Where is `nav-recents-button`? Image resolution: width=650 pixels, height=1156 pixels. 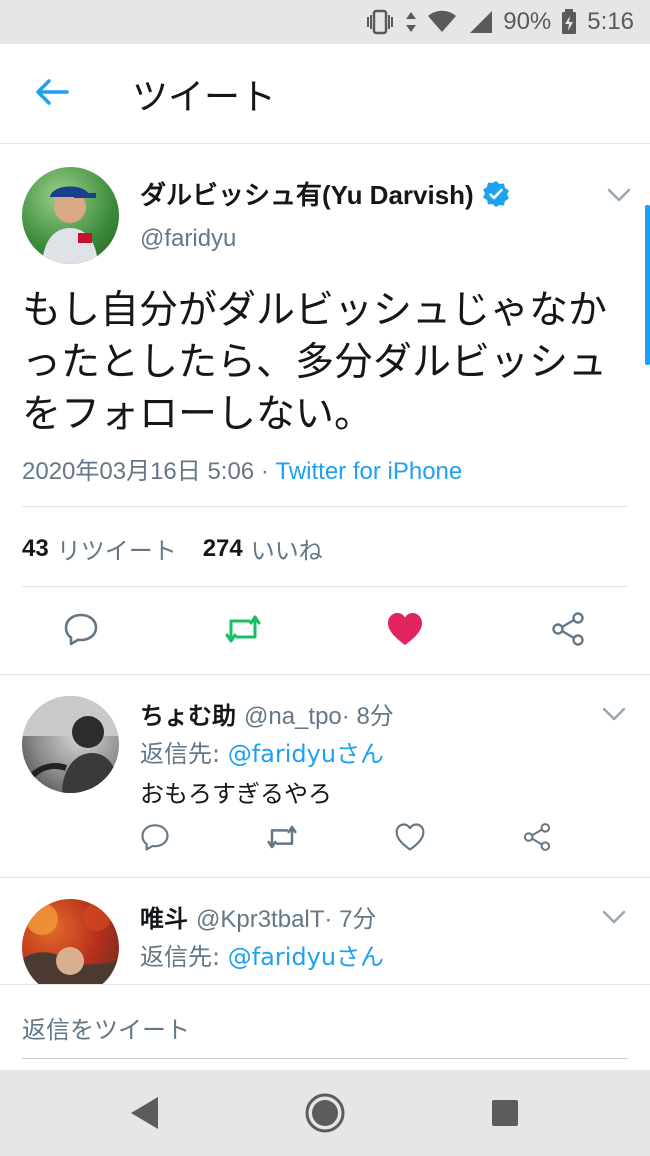
nav-recents-button is located at coordinates (505, 1115).